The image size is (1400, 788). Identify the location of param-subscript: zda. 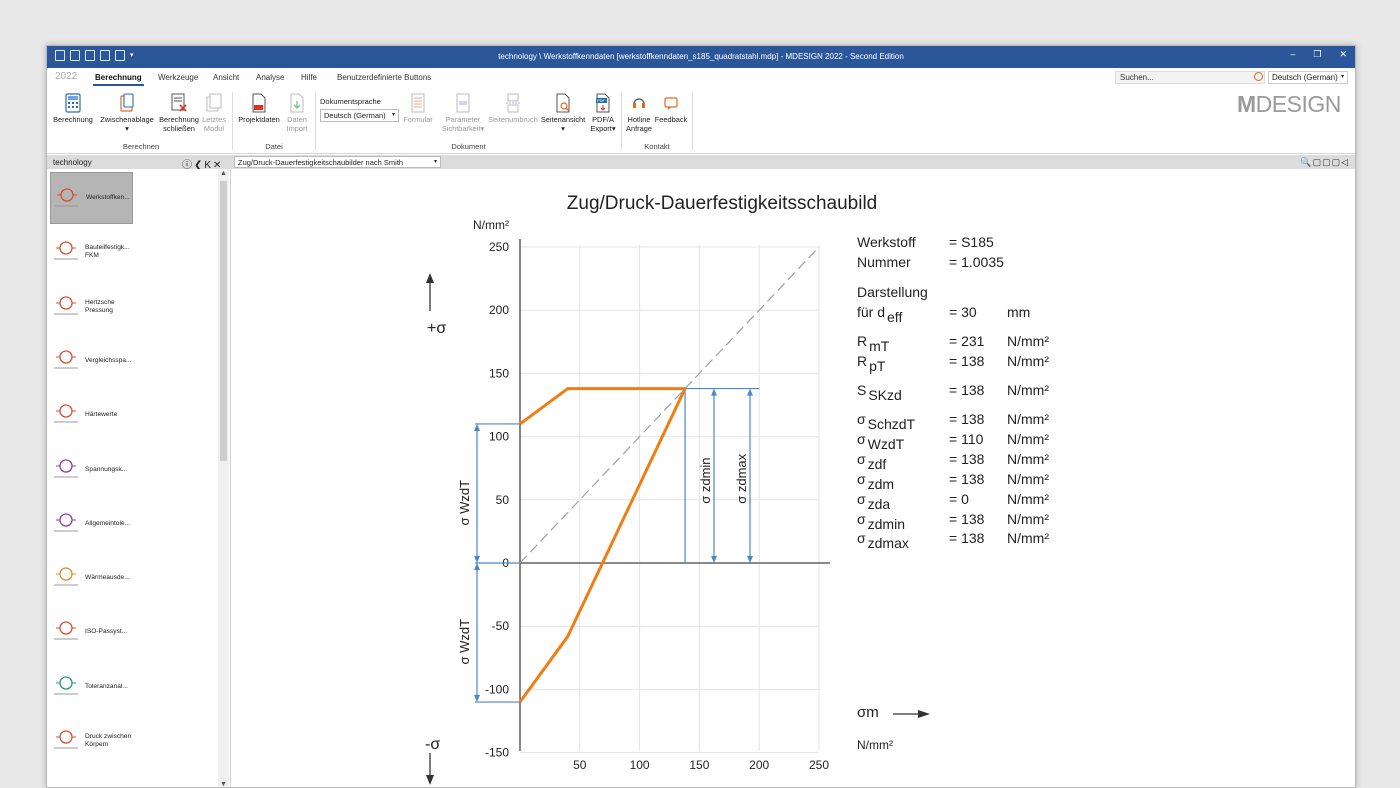
(879, 504).